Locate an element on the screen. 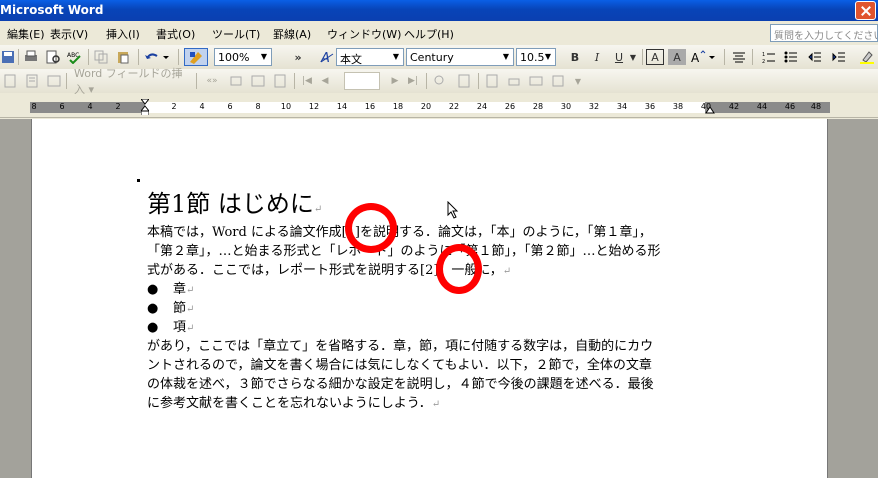 This screenshot has height=478, width=878. character-border-button: A is located at coordinates (655, 57).